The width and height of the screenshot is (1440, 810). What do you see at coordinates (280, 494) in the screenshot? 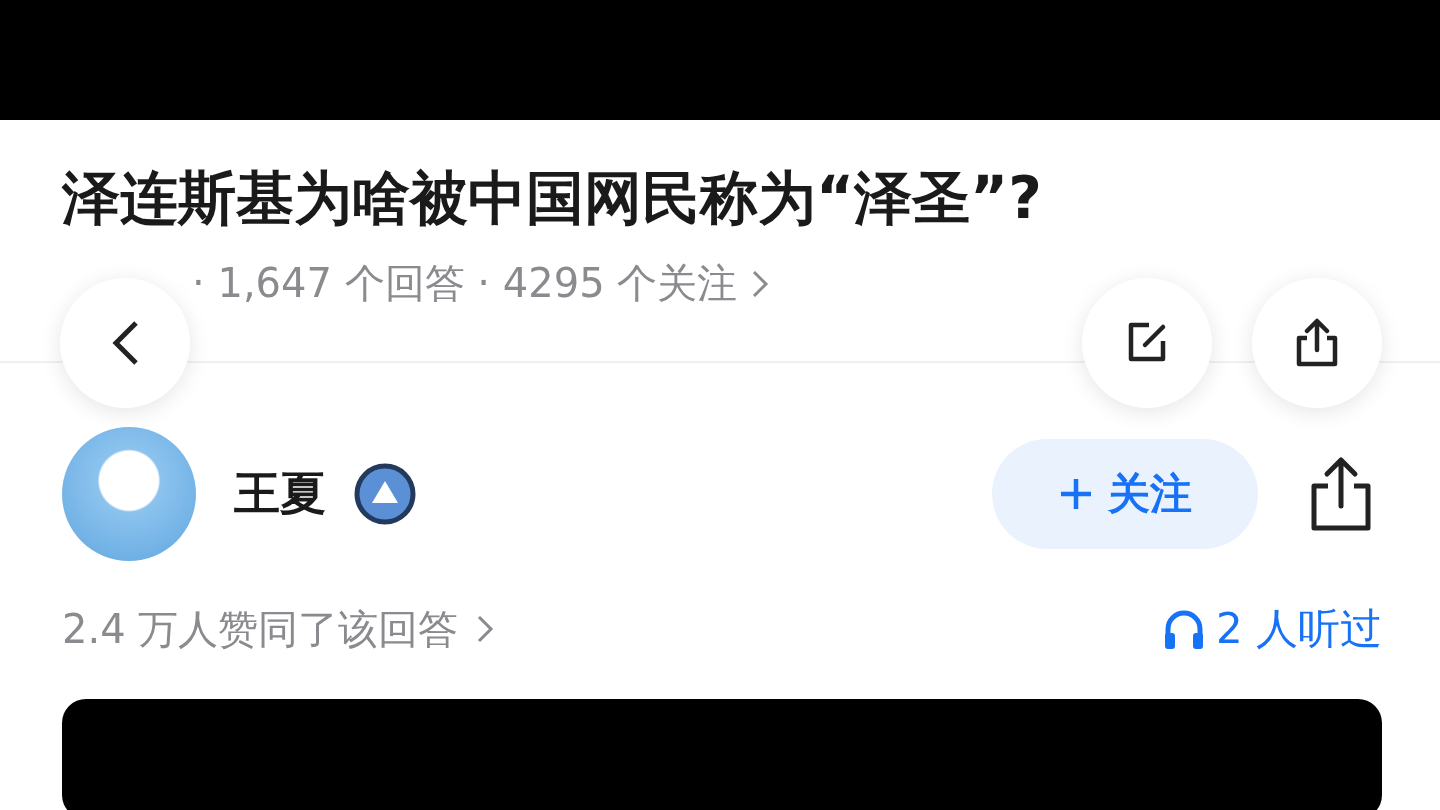
I see `author-name: 王夏` at bounding box center [280, 494].